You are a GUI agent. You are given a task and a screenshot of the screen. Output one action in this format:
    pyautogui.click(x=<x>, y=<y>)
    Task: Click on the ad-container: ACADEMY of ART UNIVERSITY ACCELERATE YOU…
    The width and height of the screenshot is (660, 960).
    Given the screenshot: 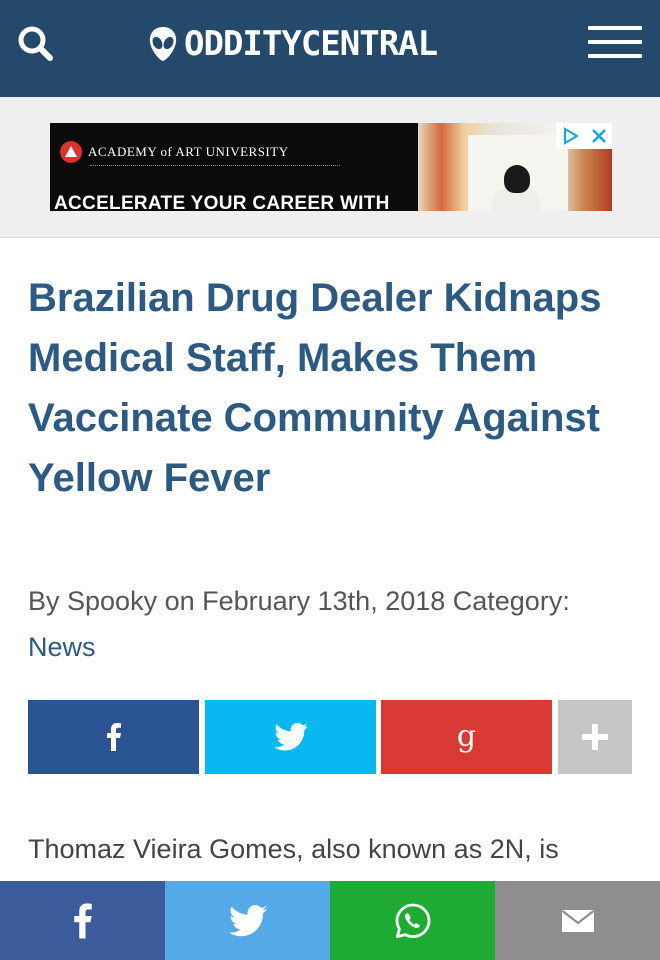 What is the action you would take?
    pyautogui.click(x=330, y=167)
    